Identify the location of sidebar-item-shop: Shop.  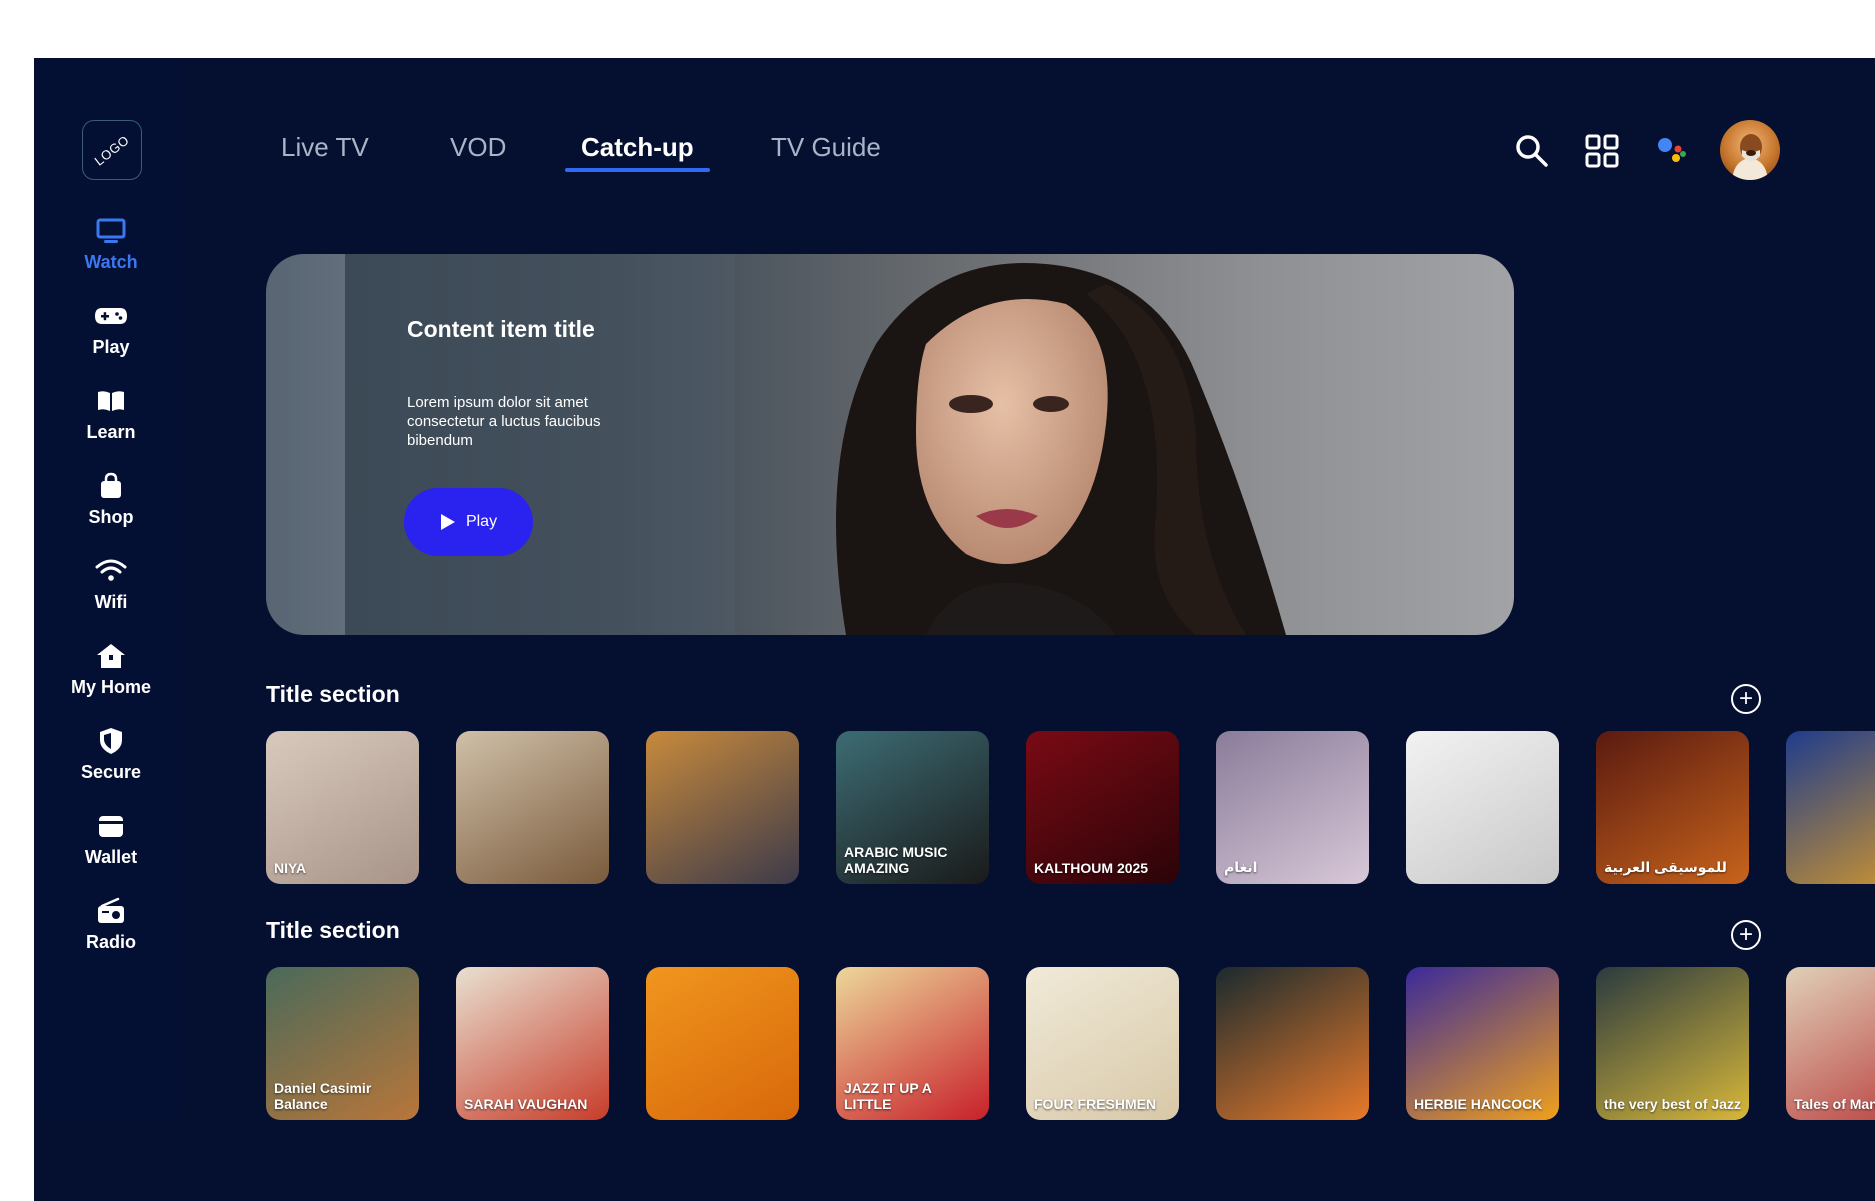
(111, 508).